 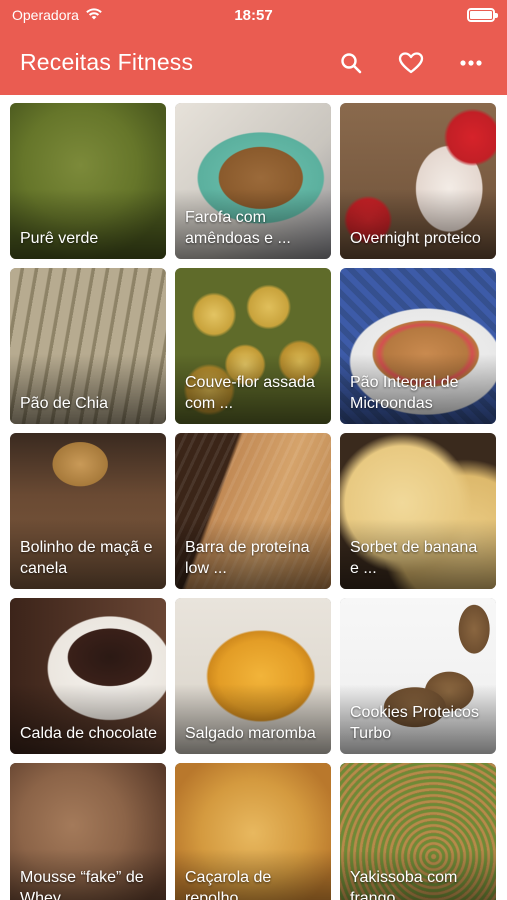 What do you see at coordinates (418, 831) in the screenshot?
I see `recipe-card: Yakissoba com frango` at bounding box center [418, 831].